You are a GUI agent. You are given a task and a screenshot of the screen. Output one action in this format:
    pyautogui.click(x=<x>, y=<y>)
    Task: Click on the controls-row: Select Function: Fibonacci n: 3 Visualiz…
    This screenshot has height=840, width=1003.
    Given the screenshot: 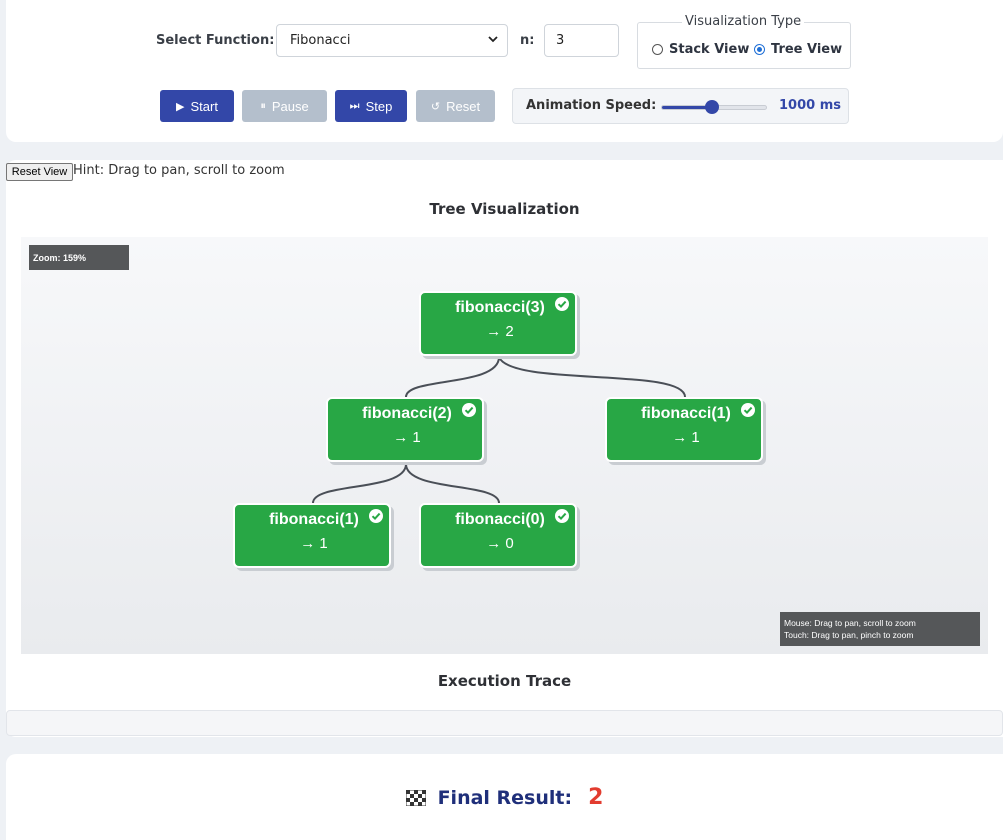 What is the action you would take?
    pyautogui.click(x=504, y=40)
    